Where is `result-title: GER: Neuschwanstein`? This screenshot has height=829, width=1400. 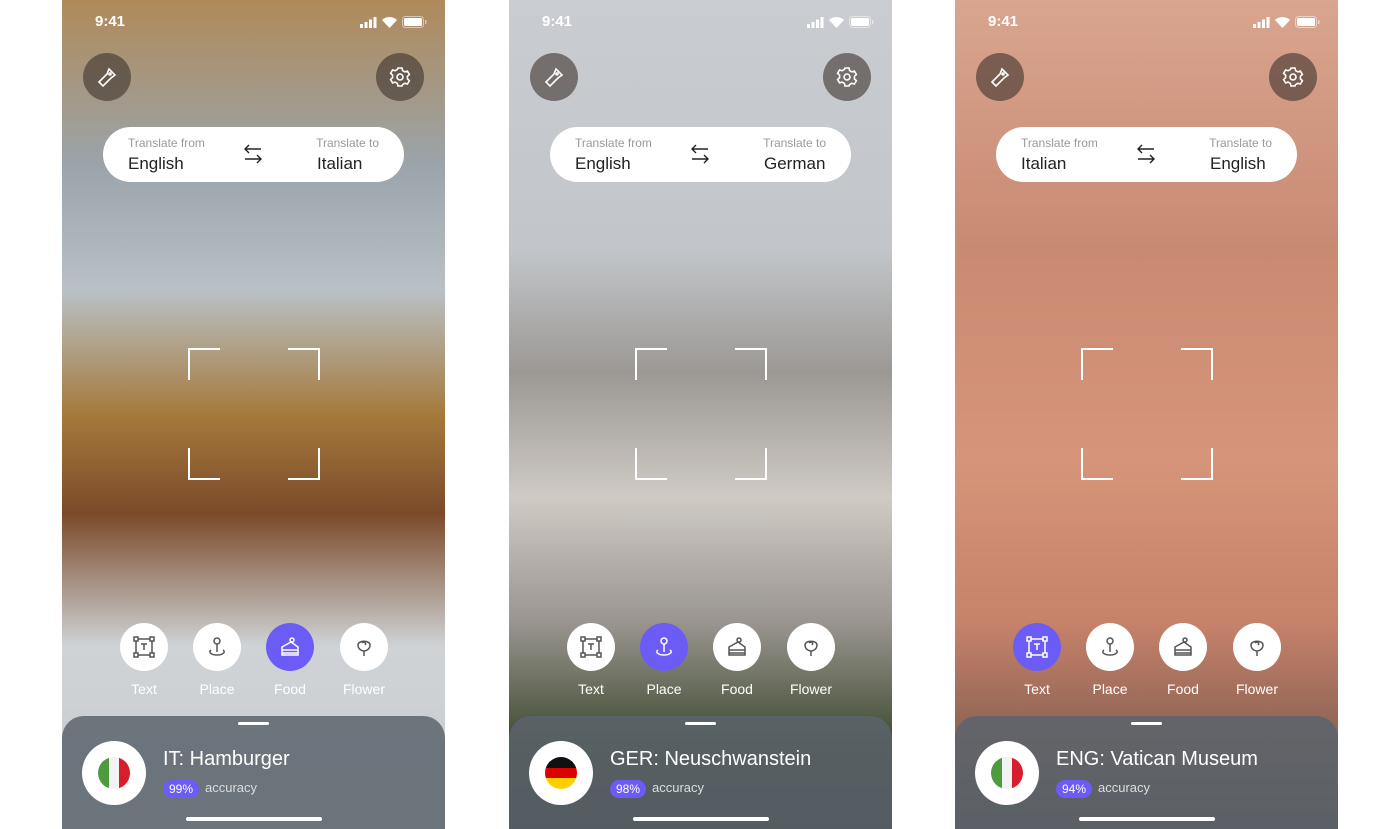 result-title: GER: Neuschwanstein is located at coordinates (711, 759).